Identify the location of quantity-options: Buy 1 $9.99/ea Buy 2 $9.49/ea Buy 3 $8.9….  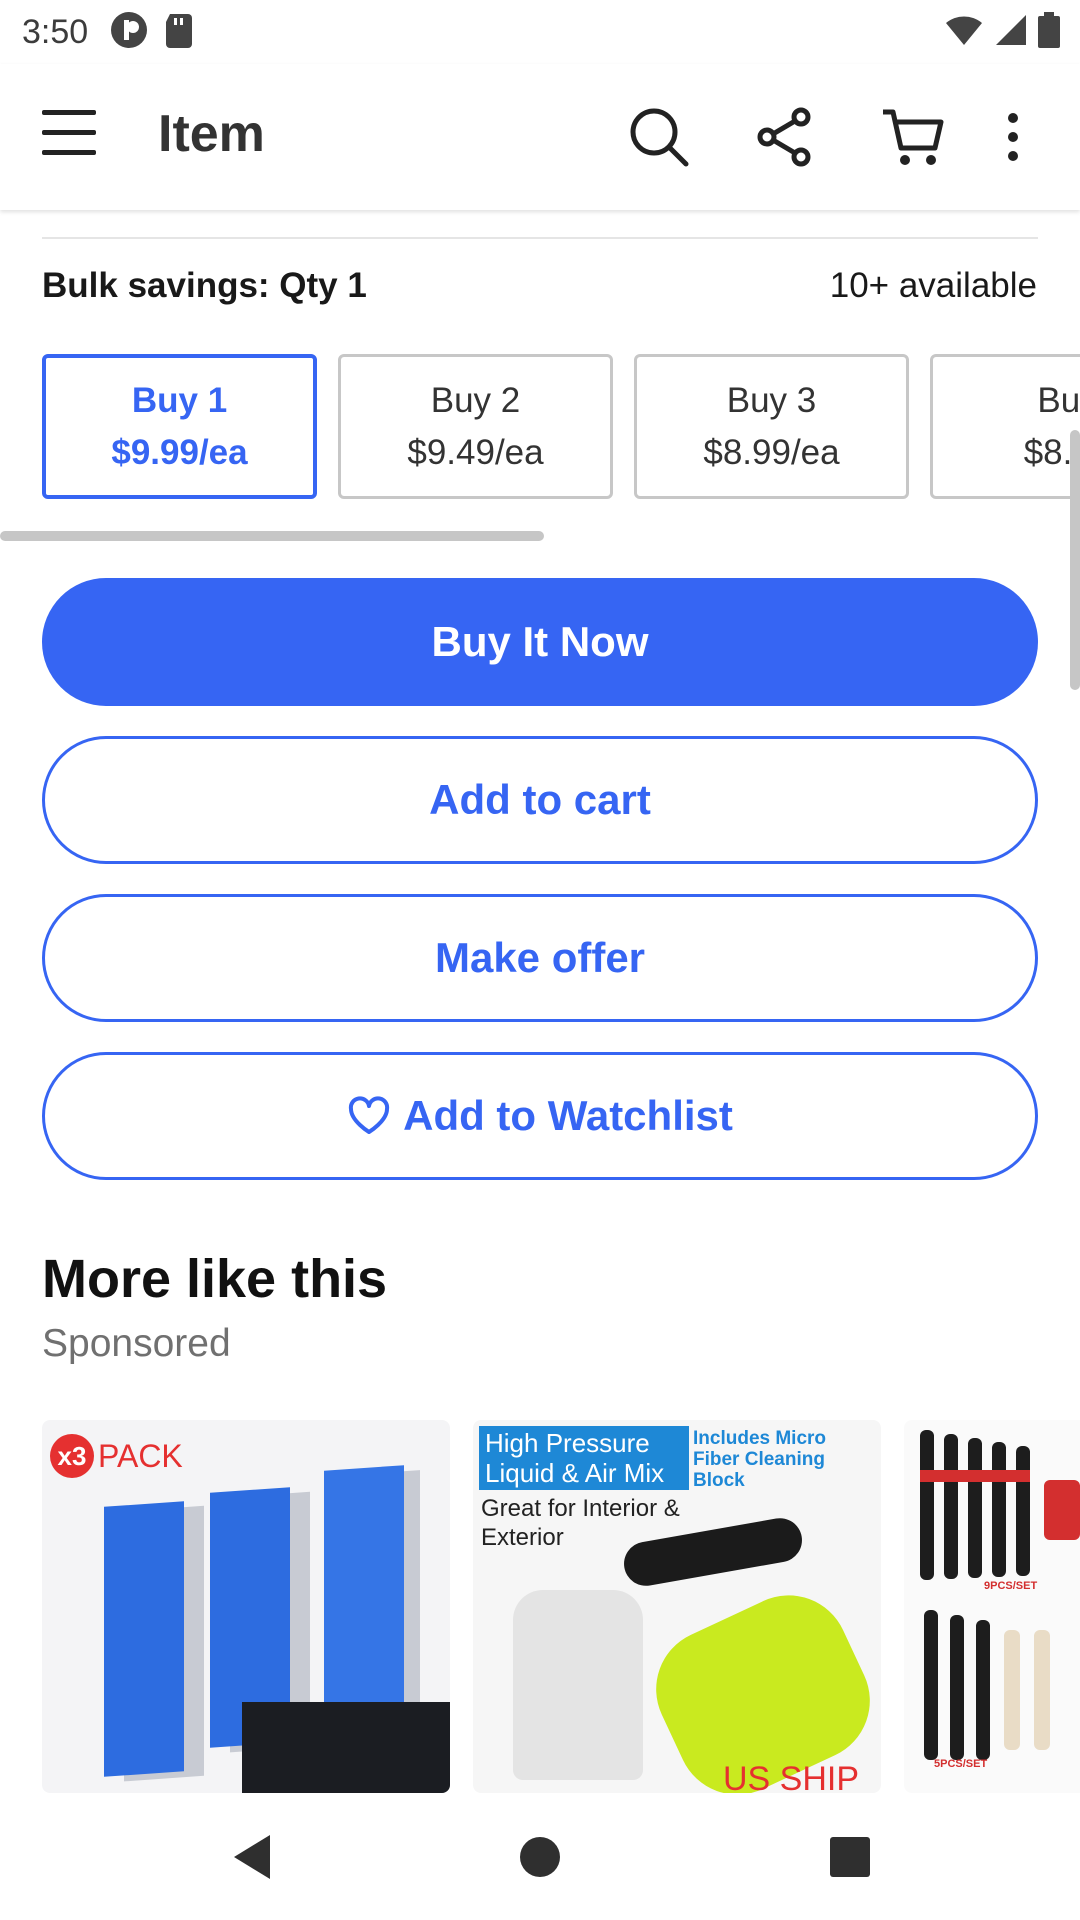
(540, 428).